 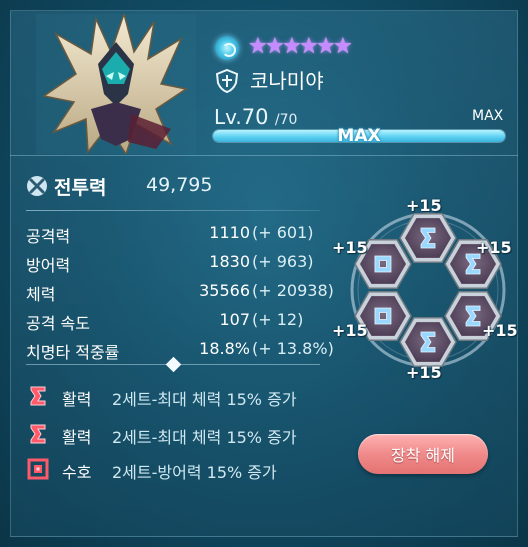 I want to click on set-effect-row: 수호 2세트-방어력 15% 증가, so click(x=186, y=470).